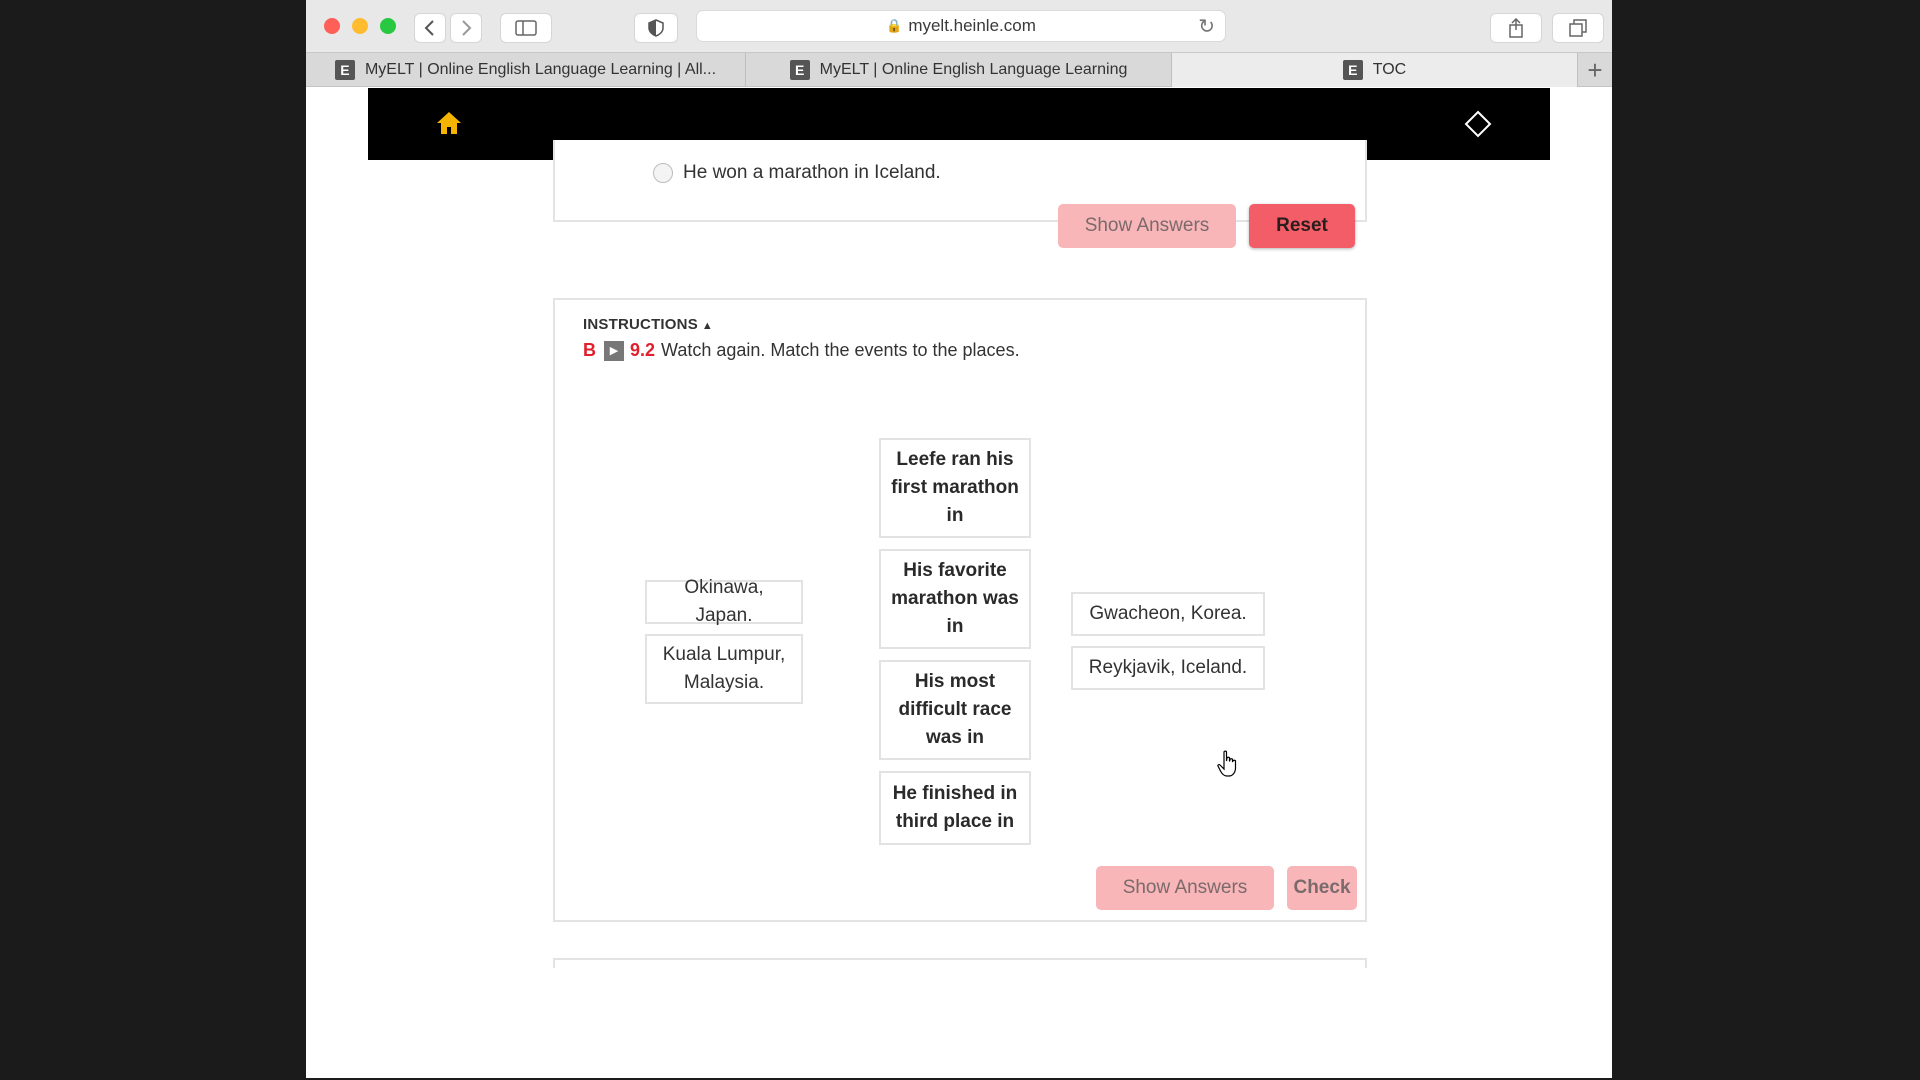  Describe the element at coordinates (1227, 763) in the screenshot. I see `hand-cursor-icon` at that location.